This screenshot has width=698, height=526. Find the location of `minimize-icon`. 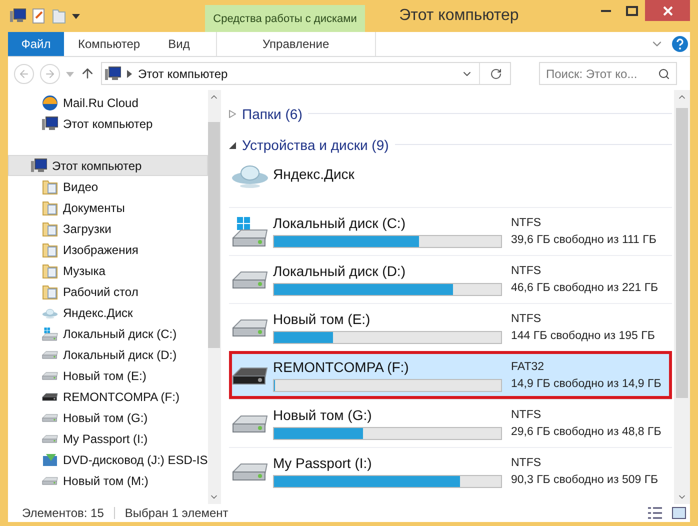

minimize-icon is located at coordinates (606, 11).